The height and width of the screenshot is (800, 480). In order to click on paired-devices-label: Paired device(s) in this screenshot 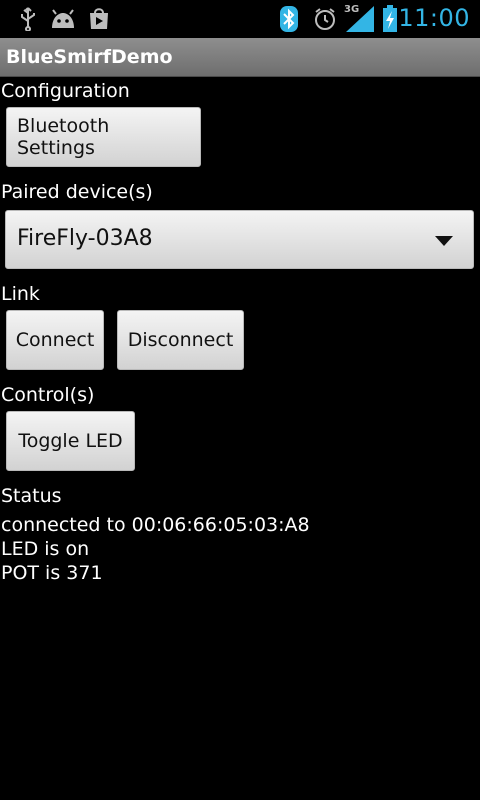, I will do `click(77, 192)`.